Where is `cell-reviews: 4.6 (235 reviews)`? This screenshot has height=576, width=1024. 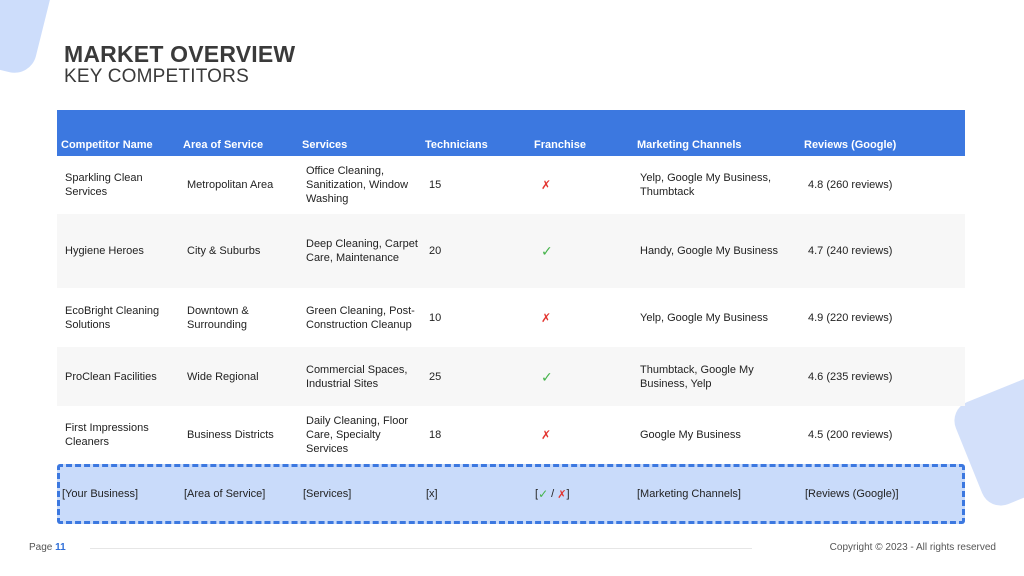 cell-reviews: 4.6 (235 reviews) is located at coordinates (850, 376).